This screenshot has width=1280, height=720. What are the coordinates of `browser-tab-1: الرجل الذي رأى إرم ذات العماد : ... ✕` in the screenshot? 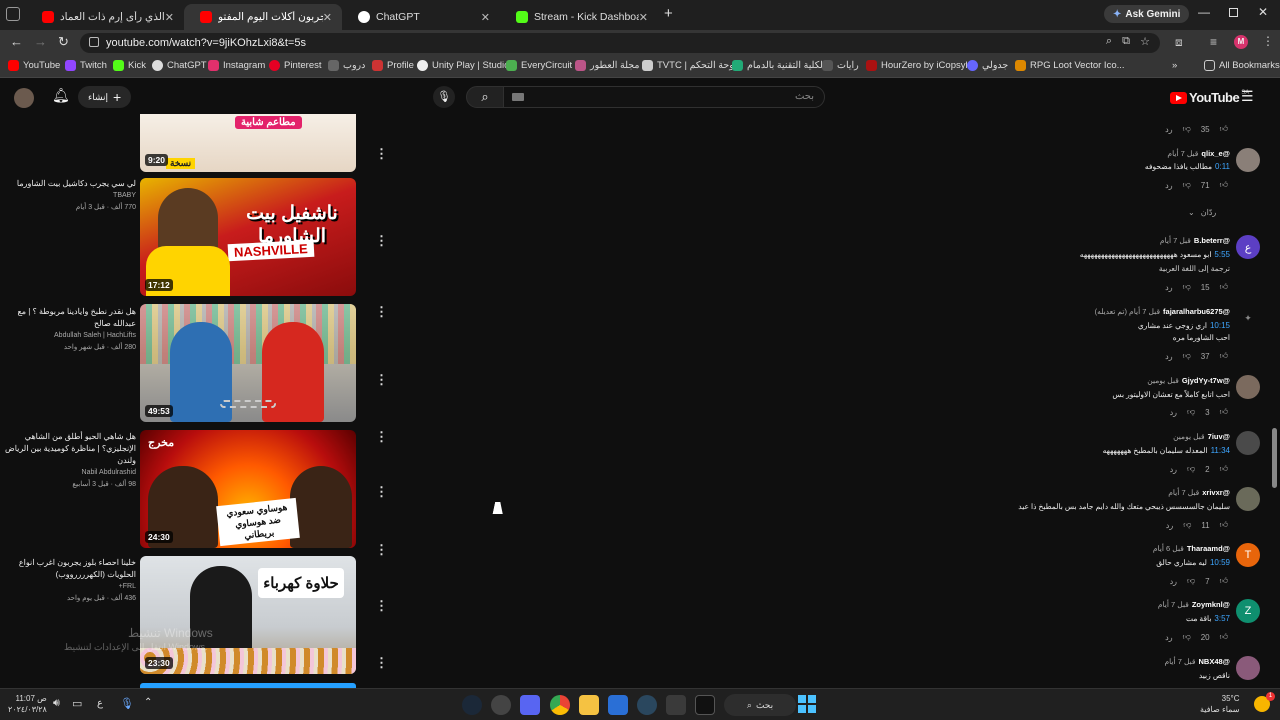 It's located at (105, 17).